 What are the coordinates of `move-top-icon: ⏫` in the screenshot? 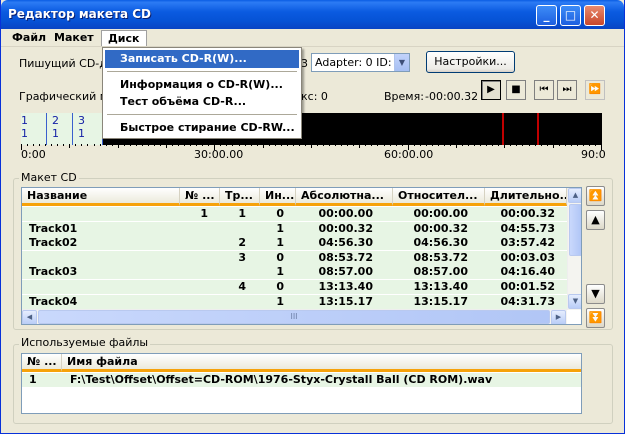 It's located at (595, 196).